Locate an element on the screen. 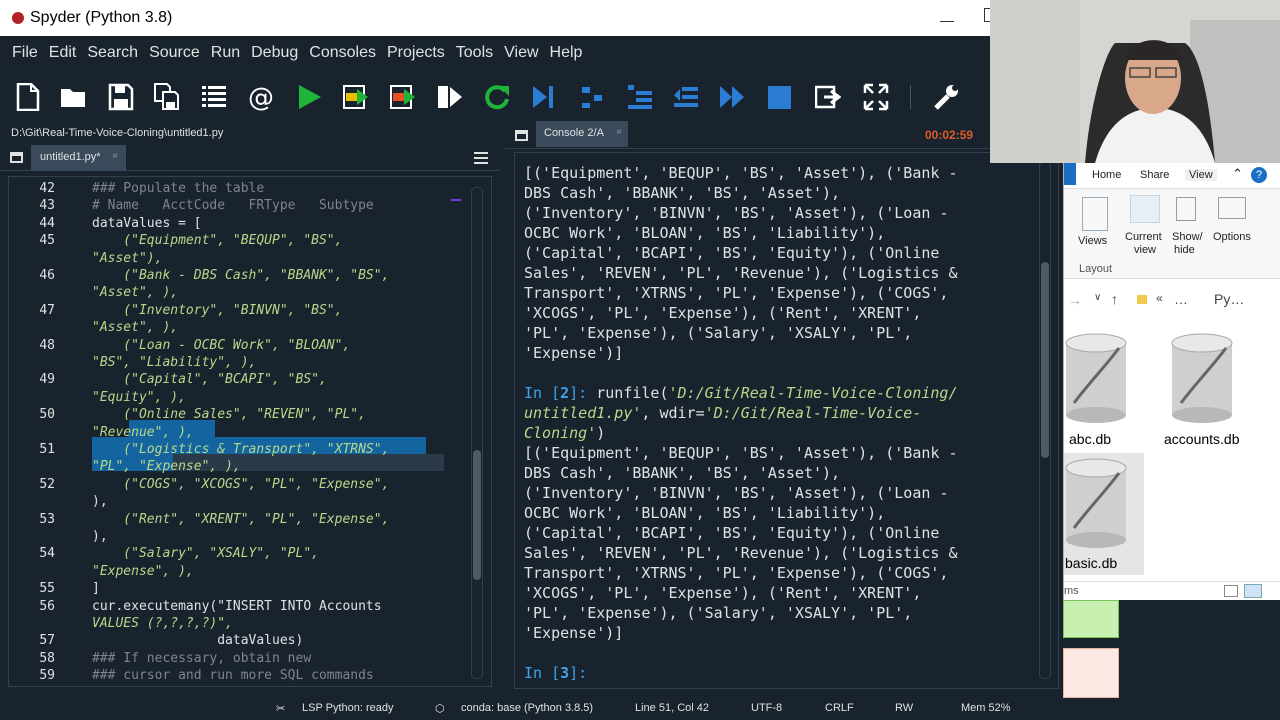 The image size is (1280, 720). code-line: ("Salary", "XSALY", "PL", is located at coordinates (205, 553).